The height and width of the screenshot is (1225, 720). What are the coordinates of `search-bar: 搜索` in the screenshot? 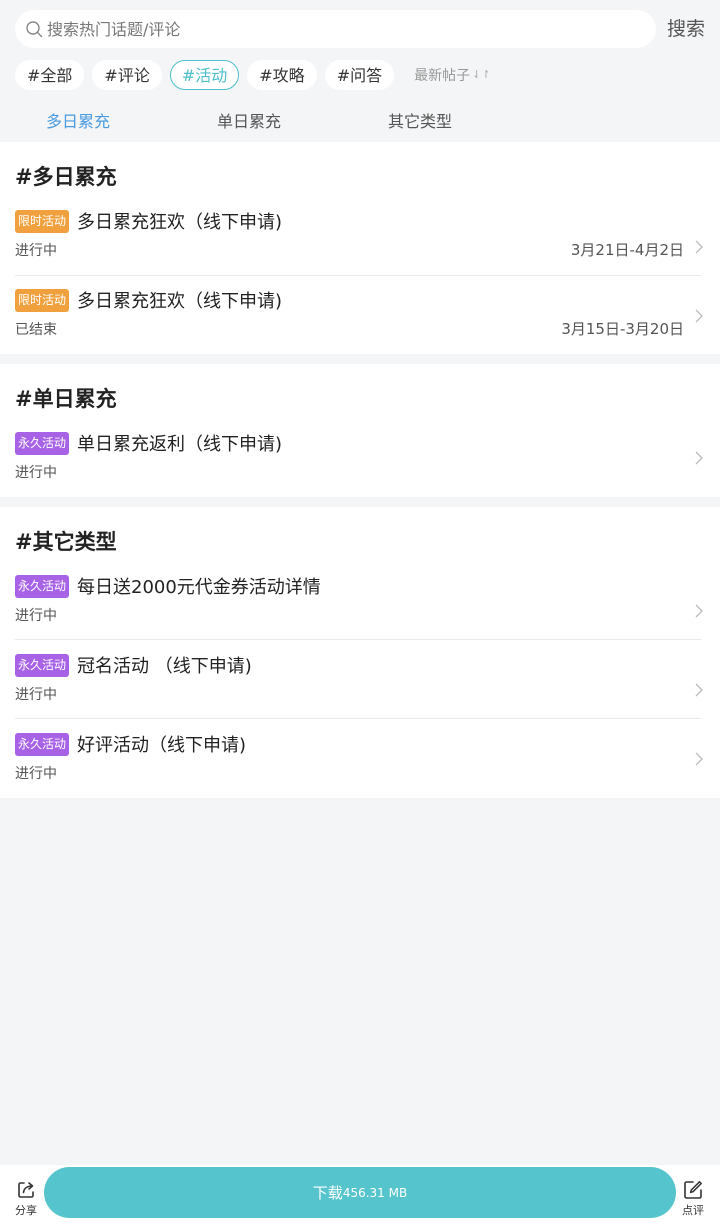 It's located at (360, 30).